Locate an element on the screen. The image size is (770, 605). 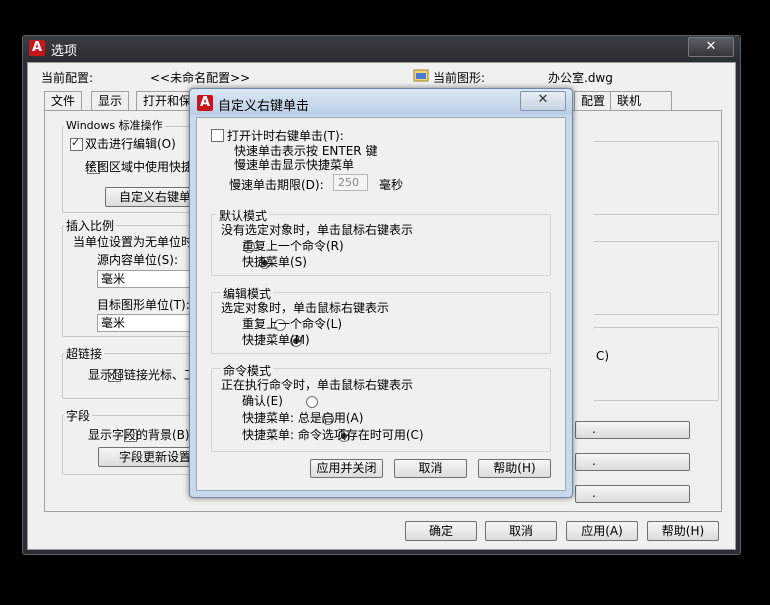
slow-limit-input: 250 is located at coordinates (350, 182).